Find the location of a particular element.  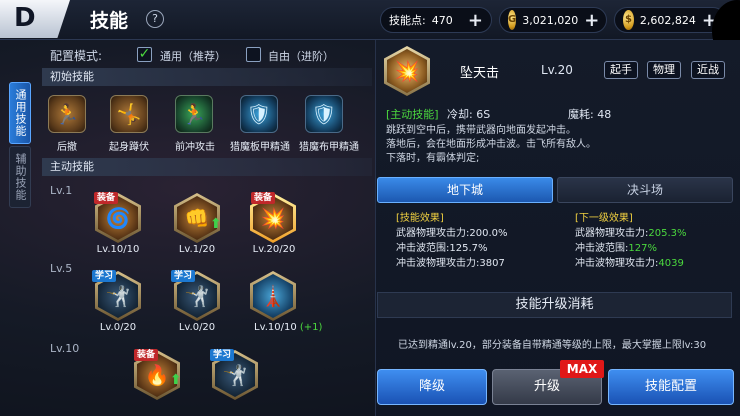

tab-dungeon: 地下城 is located at coordinates (465, 190).